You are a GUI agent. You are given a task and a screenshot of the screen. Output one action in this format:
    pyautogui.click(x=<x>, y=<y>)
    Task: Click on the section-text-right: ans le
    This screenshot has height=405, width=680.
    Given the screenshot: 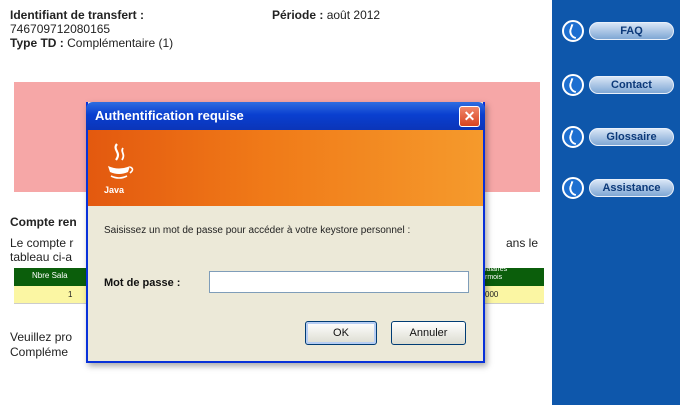 What is the action you would take?
    pyautogui.click(x=522, y=243)
    